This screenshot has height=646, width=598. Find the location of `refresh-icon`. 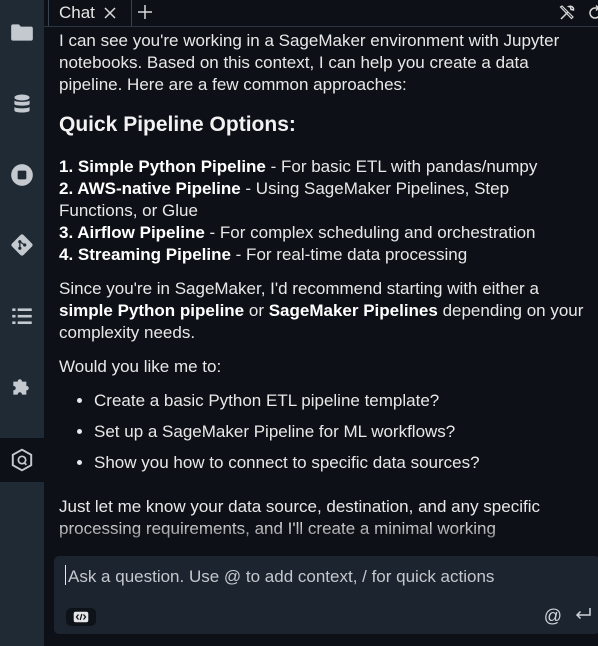

refresh-icon is located at coordinates (593, 11).